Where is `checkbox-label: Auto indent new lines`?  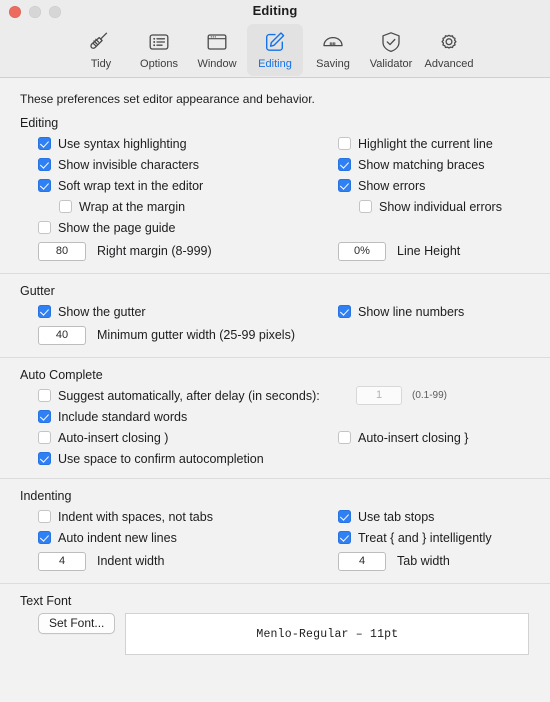
checkbox-label: Auto indent new lines is located at coordinates (117, 537).